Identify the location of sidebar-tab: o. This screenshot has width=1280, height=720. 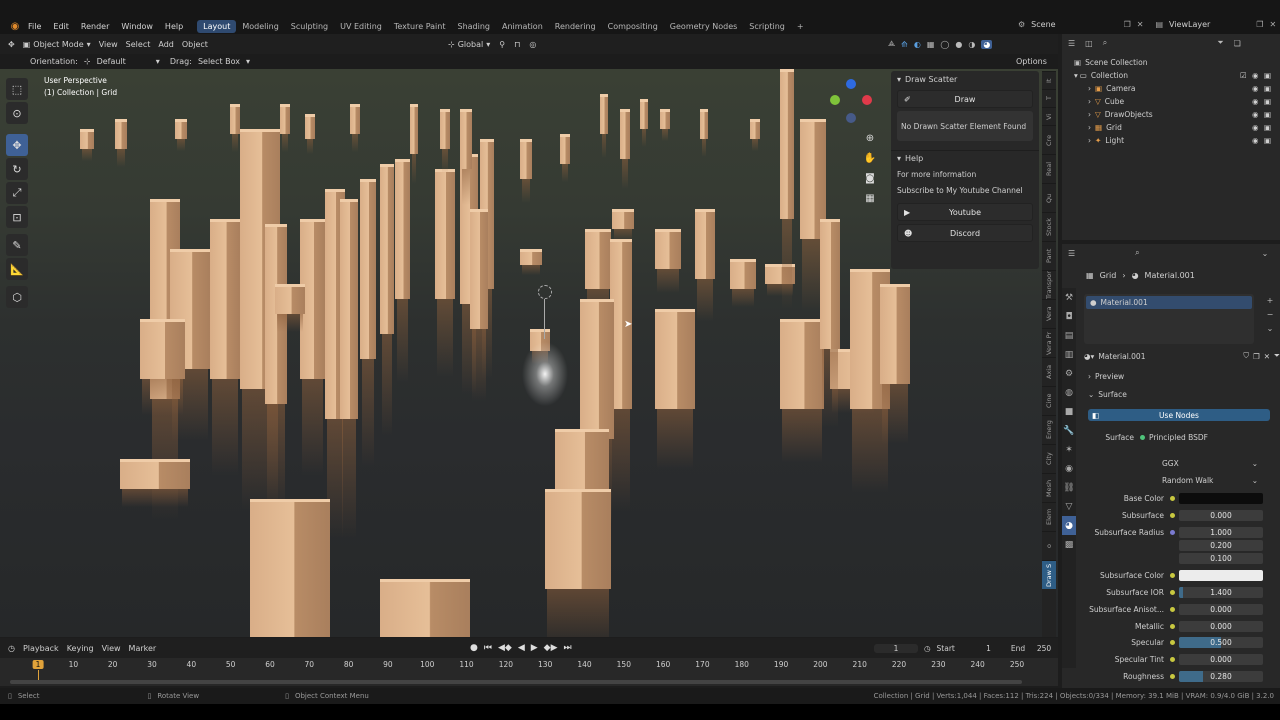
(1049, 545).